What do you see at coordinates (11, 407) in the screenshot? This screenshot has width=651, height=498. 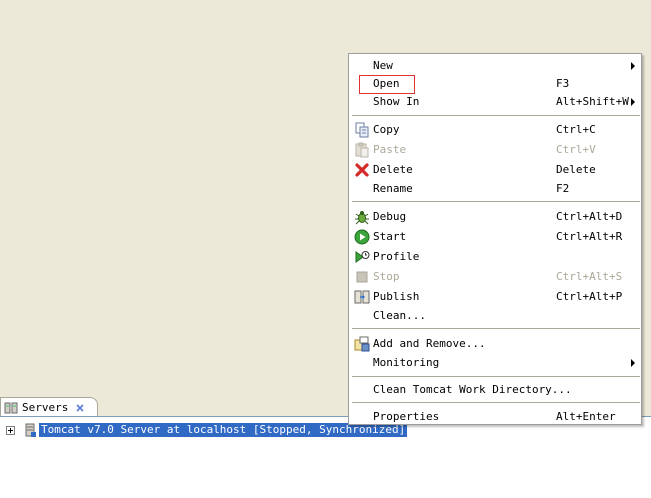 I see `servers-icon` at bounding box center [11, 407].